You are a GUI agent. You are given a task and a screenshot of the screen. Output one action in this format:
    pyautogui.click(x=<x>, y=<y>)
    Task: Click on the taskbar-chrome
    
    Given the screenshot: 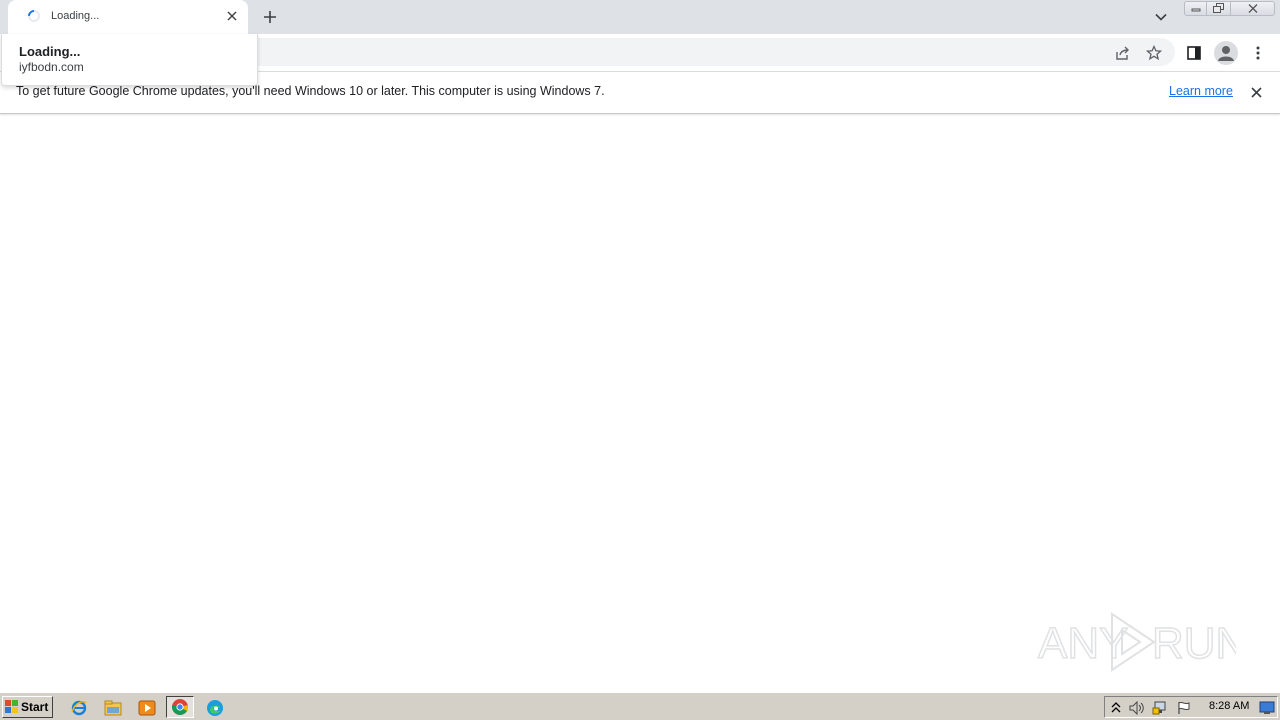 What is the action you would take?
    pyautogui.click(x=180, y=707)
    